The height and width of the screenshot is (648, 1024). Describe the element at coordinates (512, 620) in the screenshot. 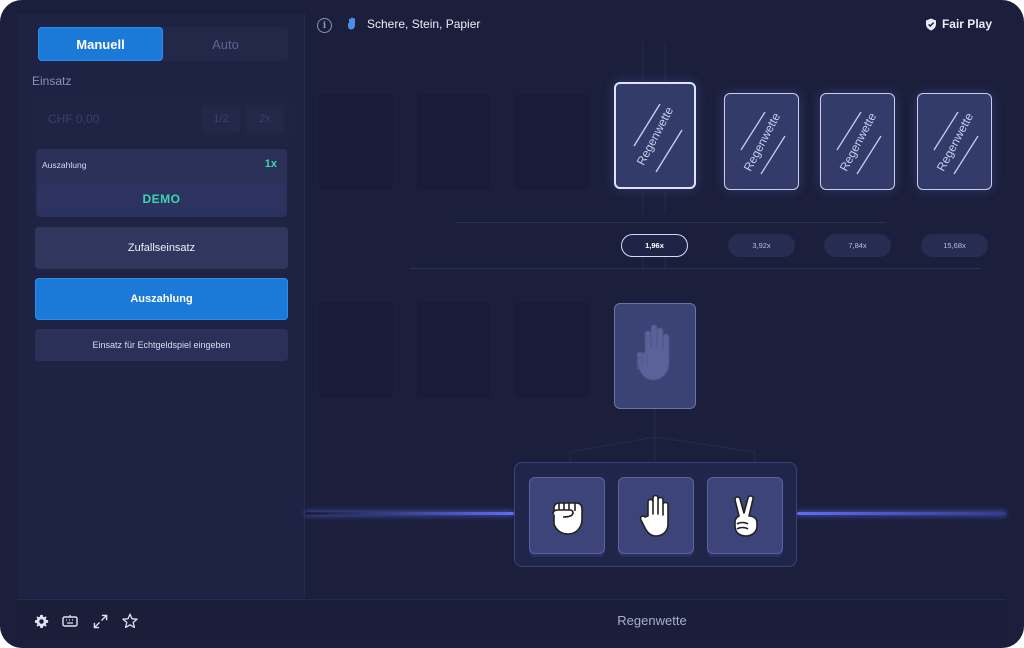

I see `bottom-bar: Regenwette` at that location.